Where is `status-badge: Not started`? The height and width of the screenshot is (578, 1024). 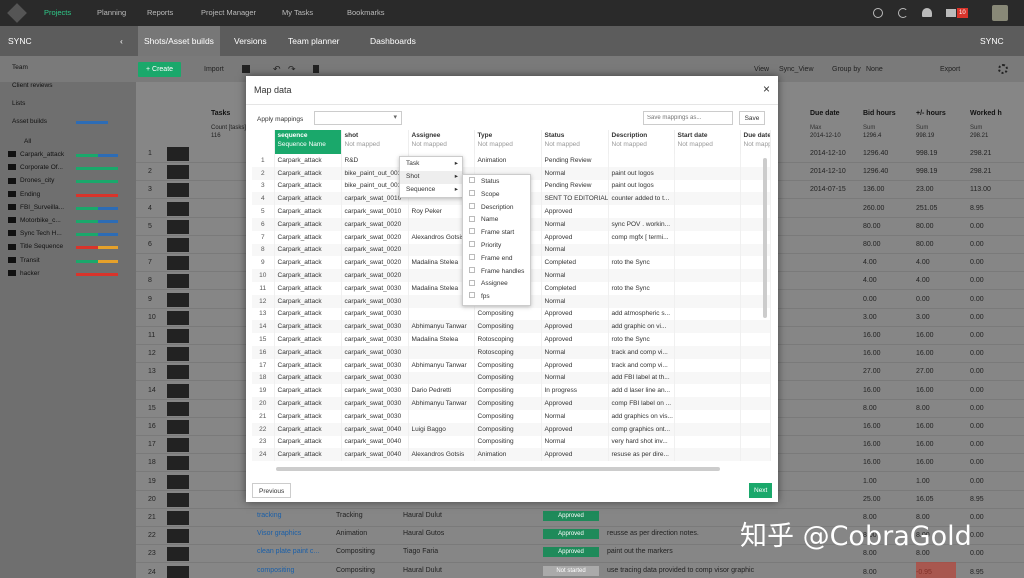 status-badge: Not started is located at coordinates (571, 570).